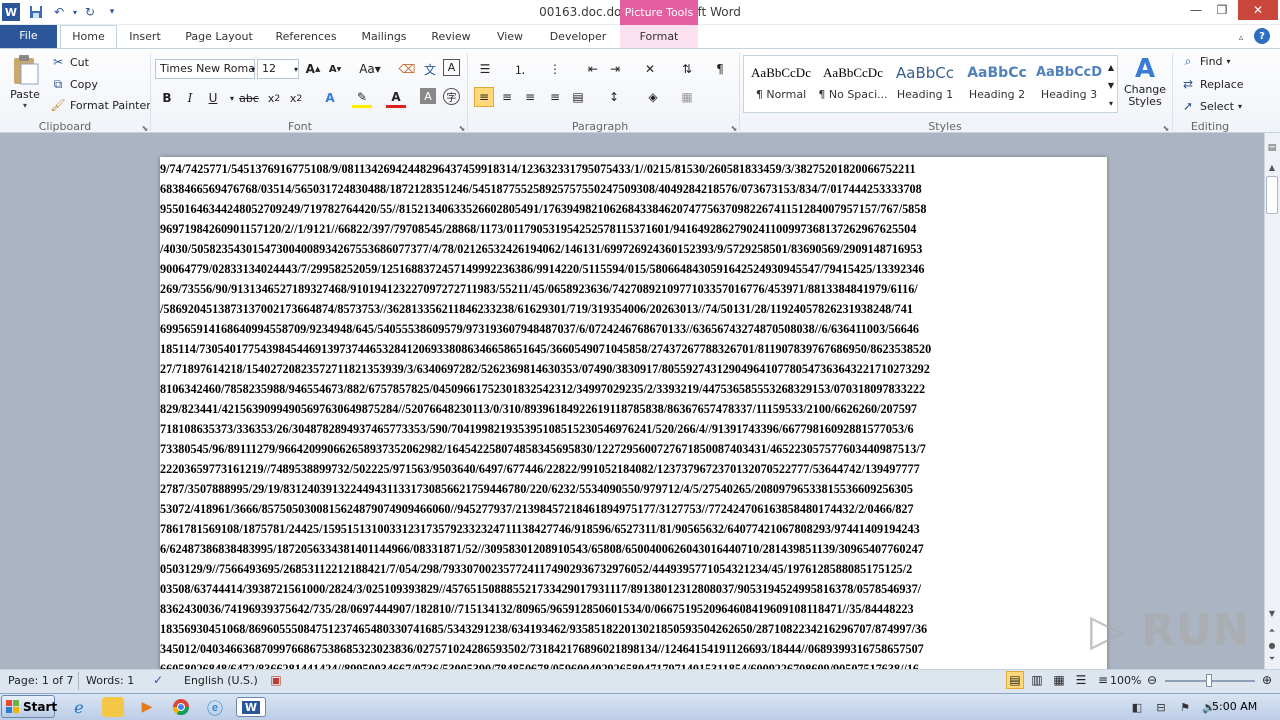 The image size is (1280, 720). I want to click on outline-icon: ☰, so click(1081, 680).